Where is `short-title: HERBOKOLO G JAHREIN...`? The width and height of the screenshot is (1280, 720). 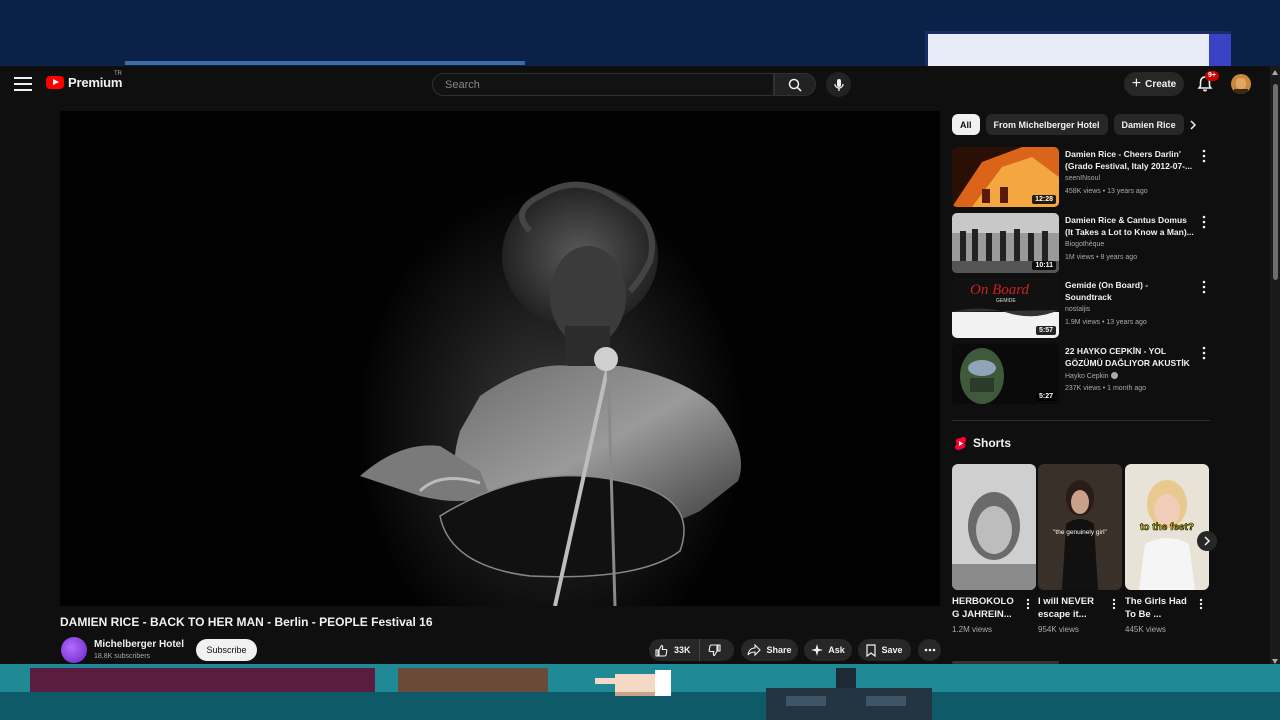
short-title: HERBOKOLO G JAHREIN... is located at coordinates (987, 608).